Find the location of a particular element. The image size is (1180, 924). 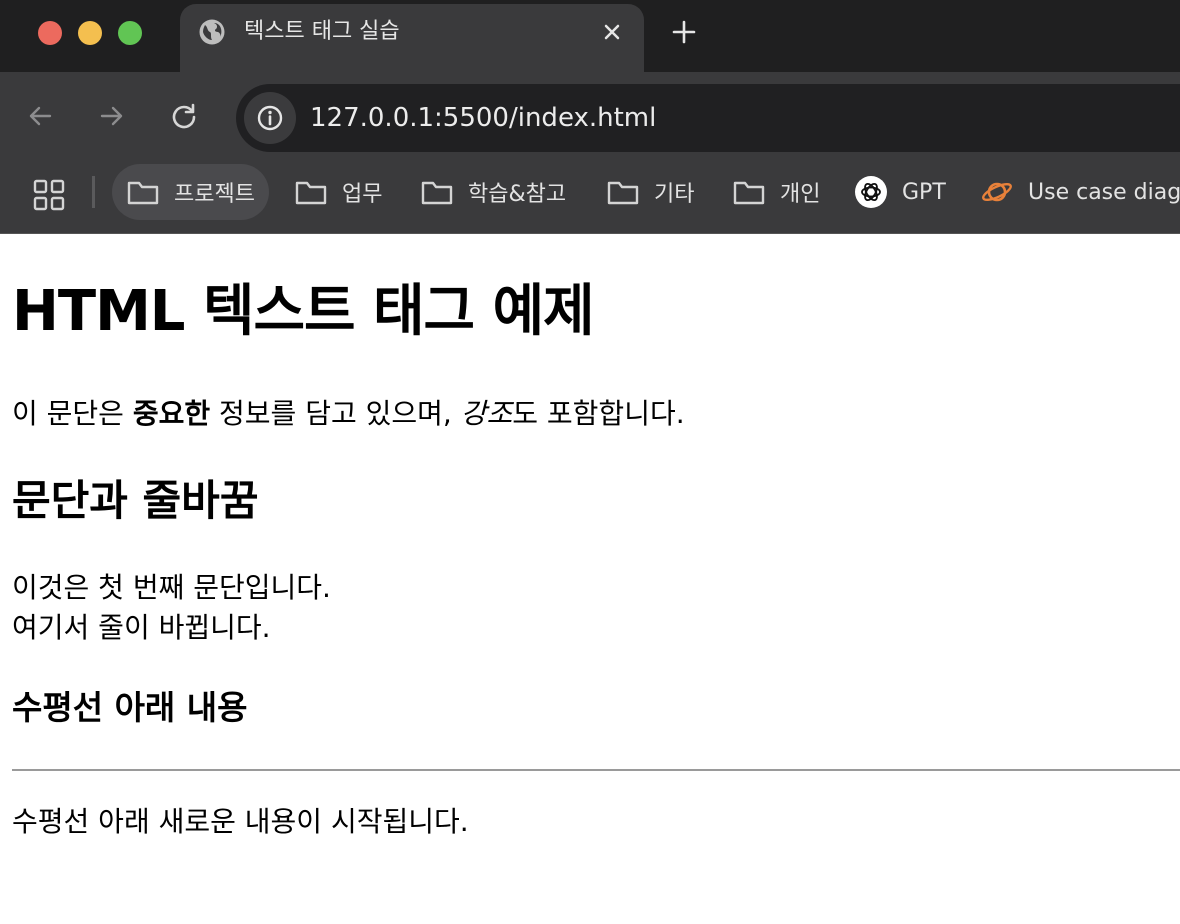

close-icon is located at coordinates (612, 32).